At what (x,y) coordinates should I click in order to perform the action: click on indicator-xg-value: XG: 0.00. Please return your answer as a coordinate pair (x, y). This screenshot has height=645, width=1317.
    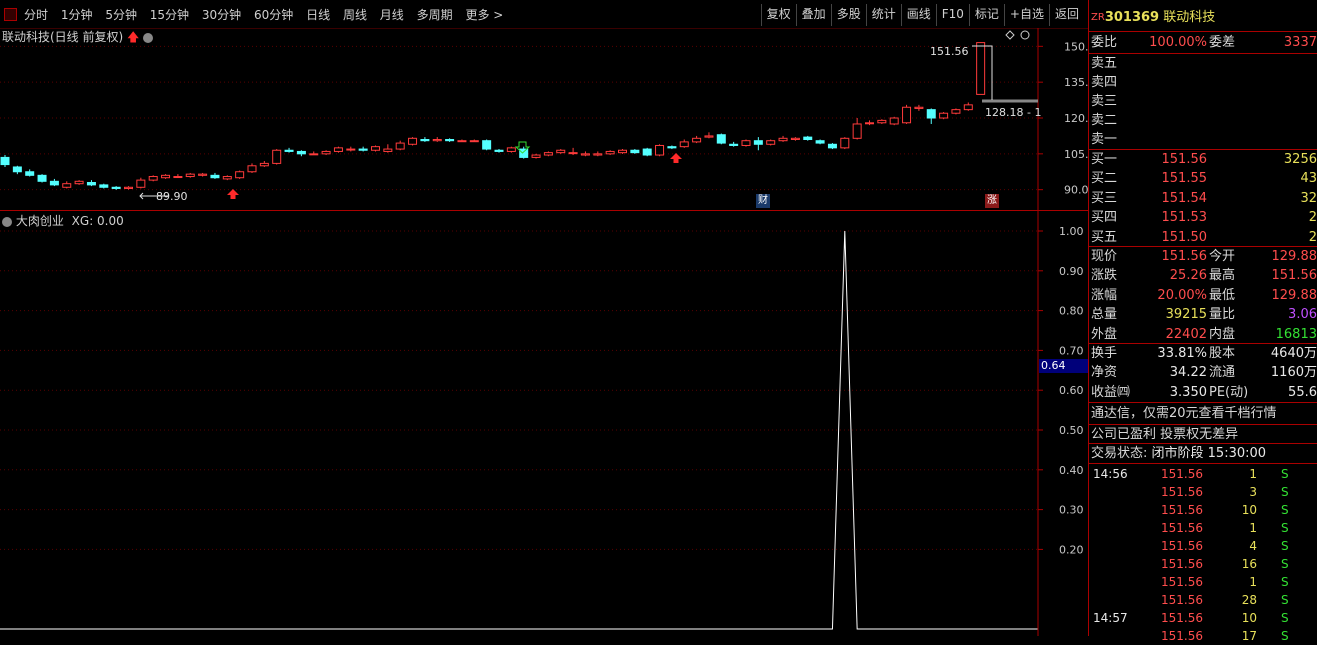
    Looking at the image, I should click on (97, 221).